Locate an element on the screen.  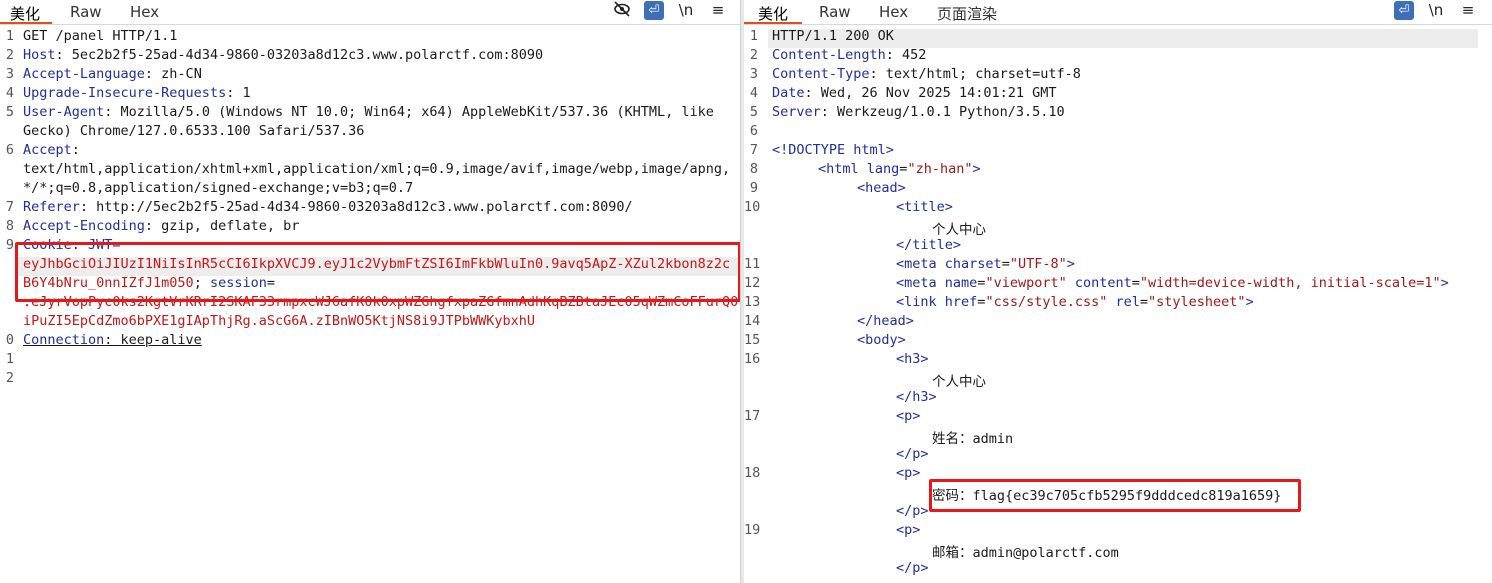
line-number: 16 is located at coordinates (752, 359).